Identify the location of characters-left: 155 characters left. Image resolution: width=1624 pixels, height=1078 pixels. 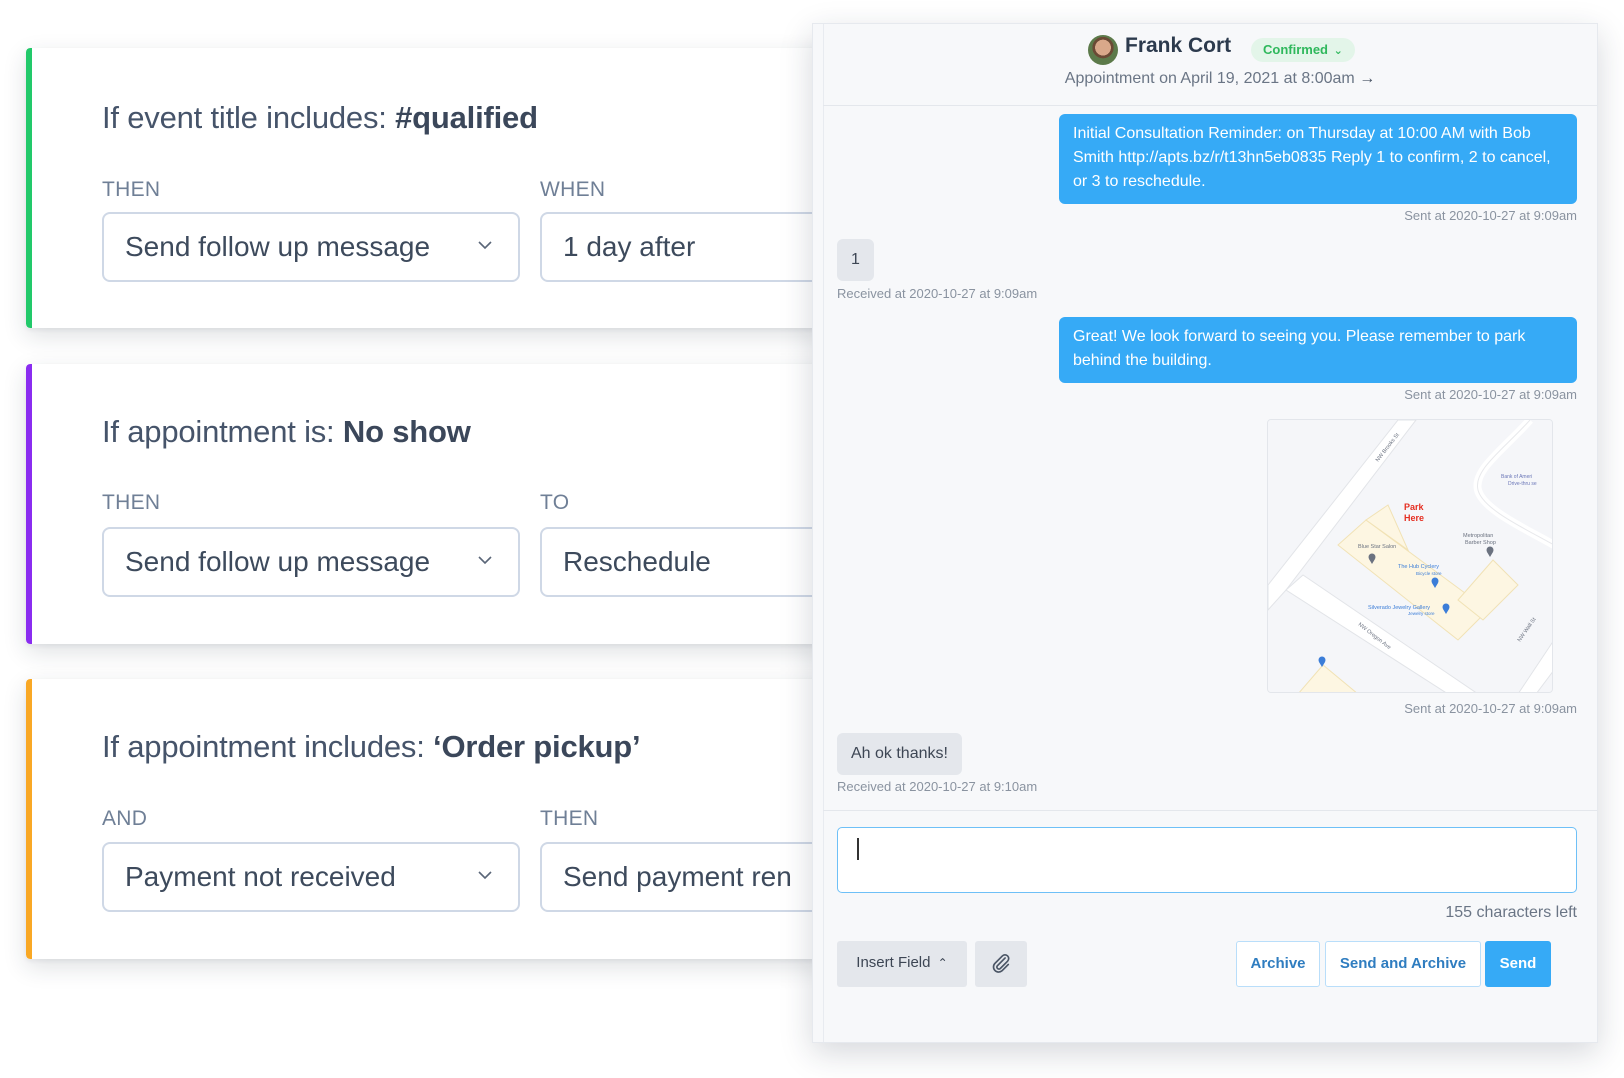
(1511, 912).